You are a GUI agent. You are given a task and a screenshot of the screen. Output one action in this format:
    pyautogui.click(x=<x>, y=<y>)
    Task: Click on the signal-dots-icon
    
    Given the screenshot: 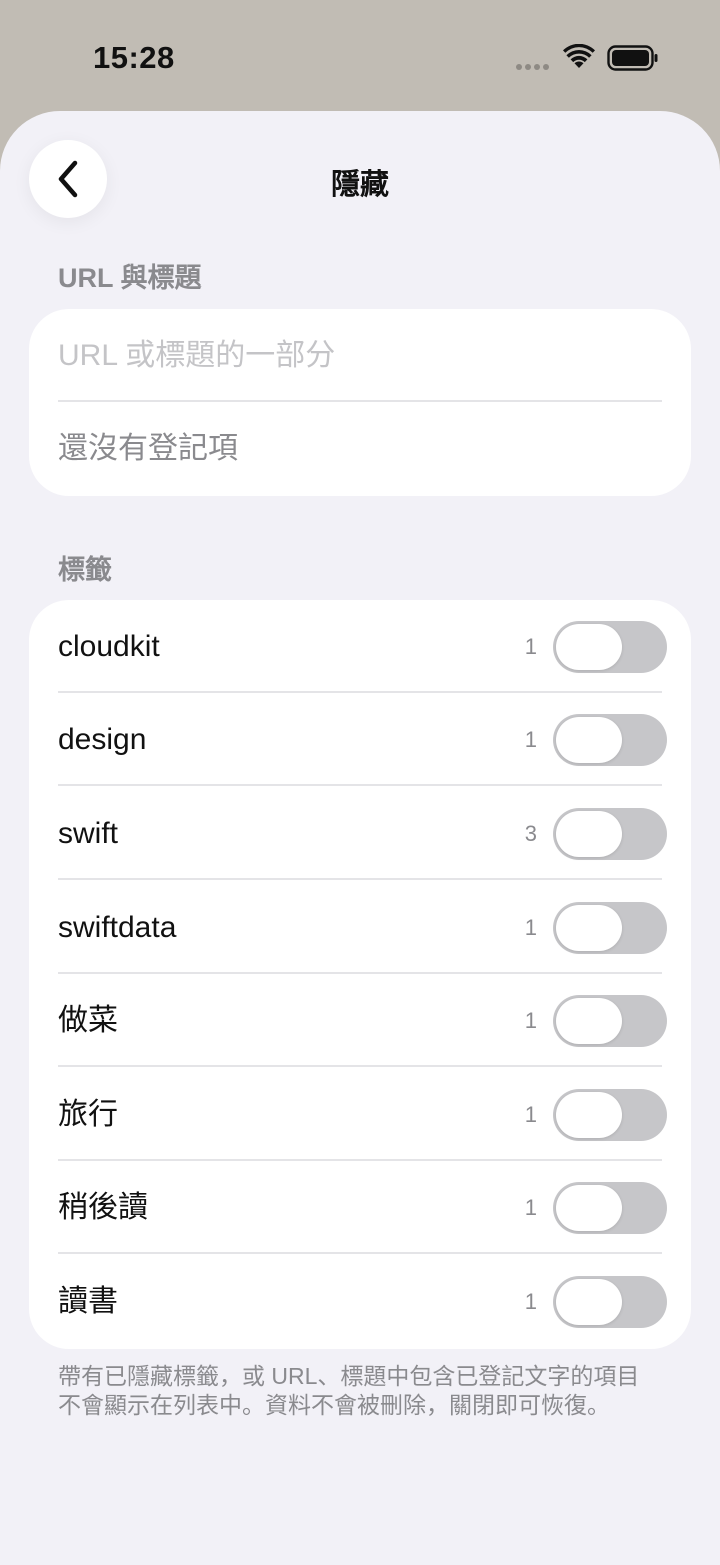 What is the action you would take?
    pyautogui.click(x=532, y=67)
    